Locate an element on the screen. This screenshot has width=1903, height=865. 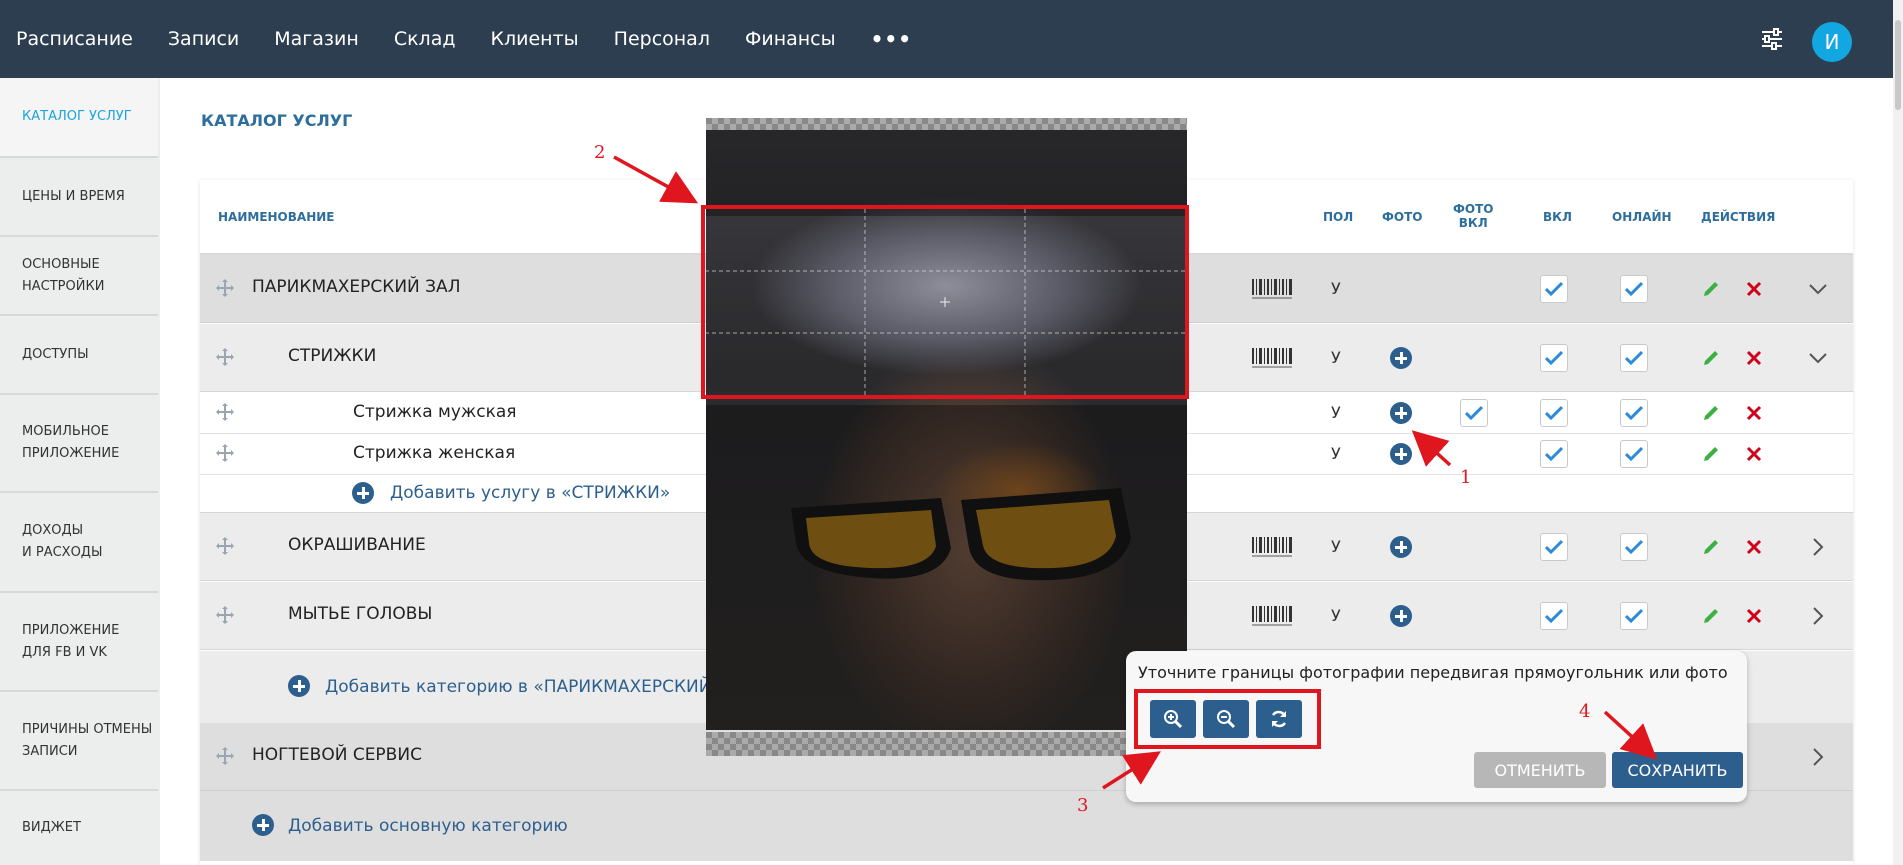
nav-more-button: ••• is located at coordinates (891, 39).